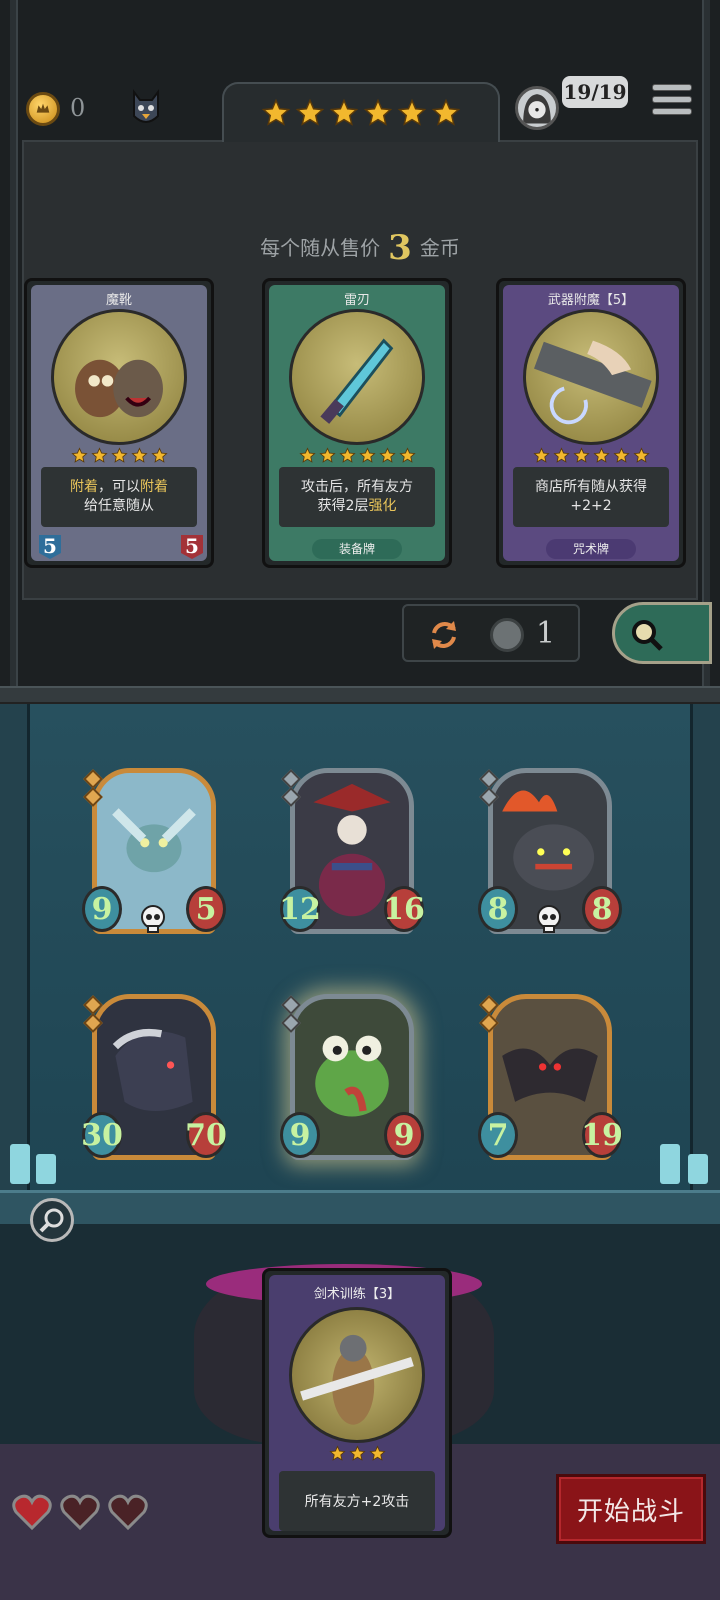  I want to click on card-description: 附着，可以附着 给任意随从, so click(119, 497).